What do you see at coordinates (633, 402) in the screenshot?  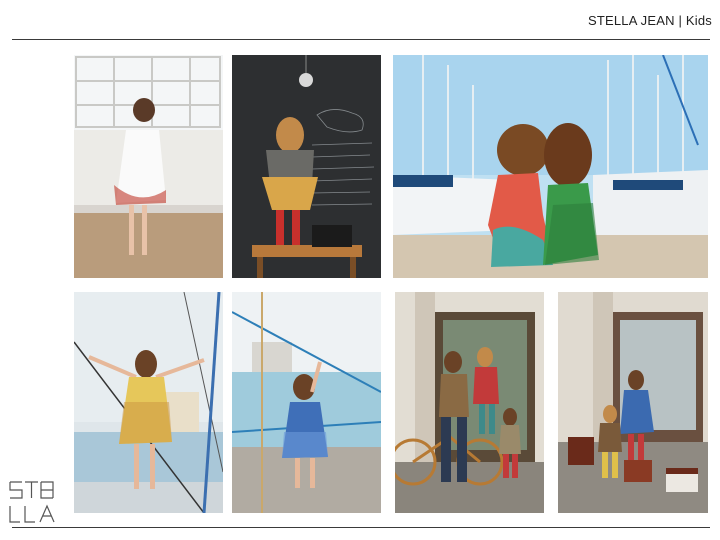 I see `photo-kids-barbershop-suitcases` at bounding box center [633, 402].